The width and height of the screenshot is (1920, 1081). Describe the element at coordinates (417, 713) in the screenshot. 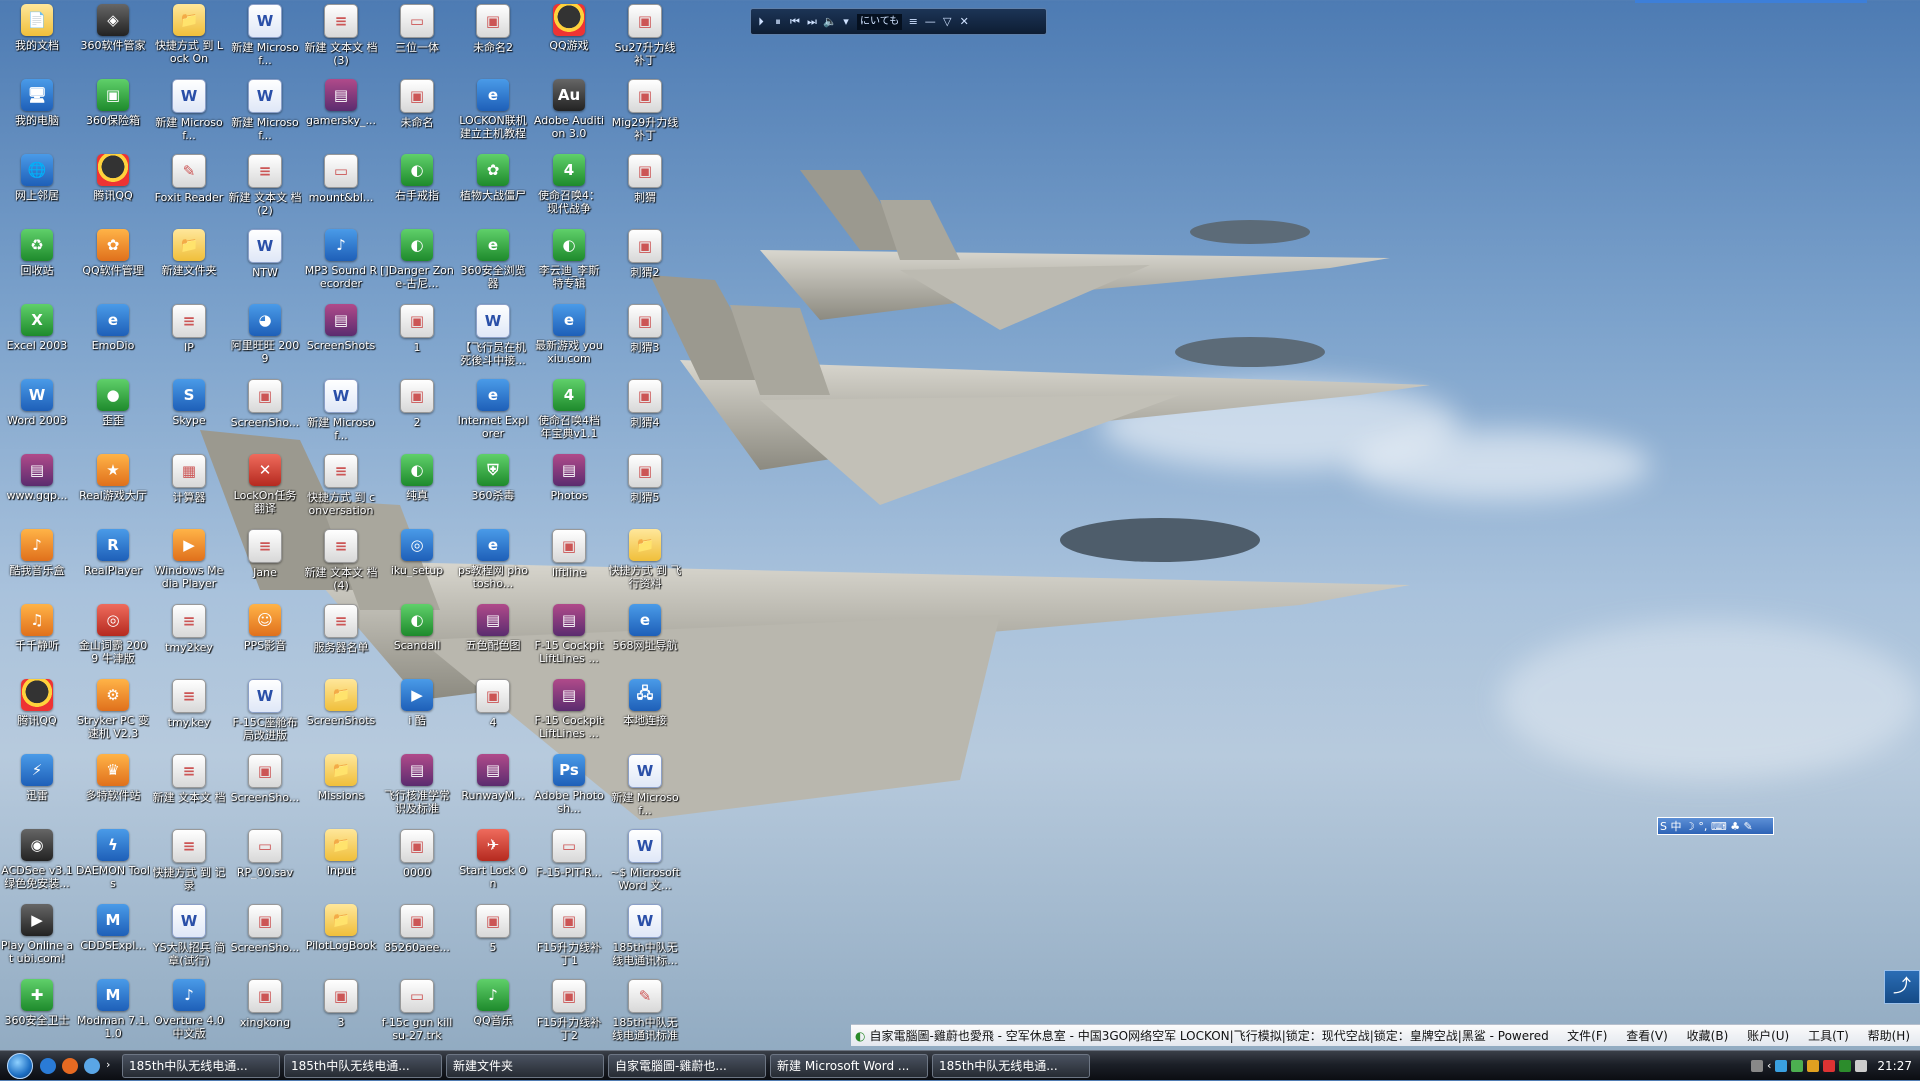

I see `desktop-icon: ▶ i 酷` at that location.